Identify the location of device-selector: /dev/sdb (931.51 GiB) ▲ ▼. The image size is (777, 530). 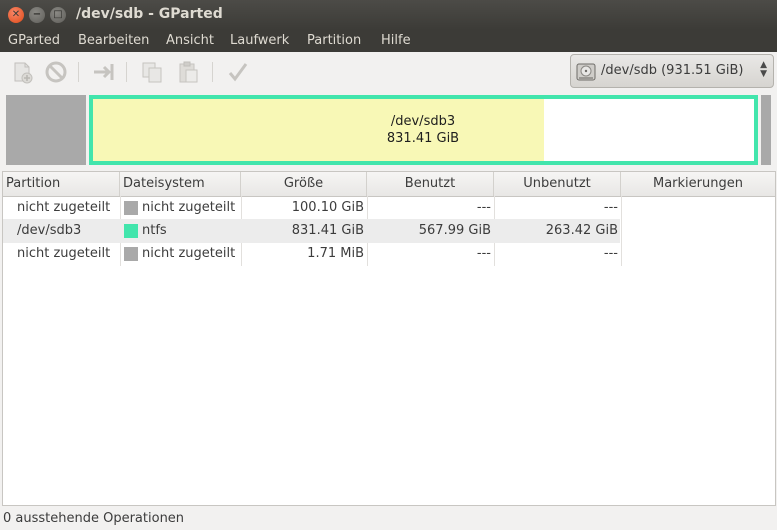
(672, 71).